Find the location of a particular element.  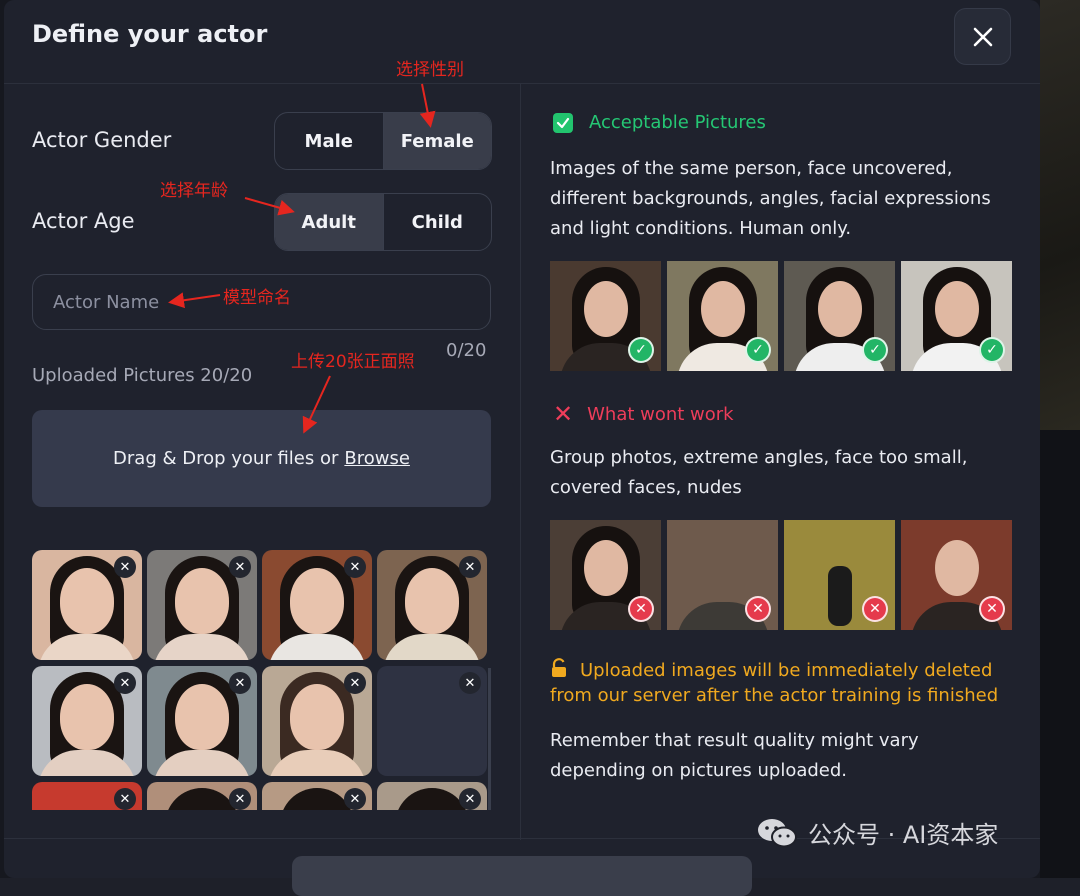

age-toggle: Adult Child is located at coordinates (383, 222).